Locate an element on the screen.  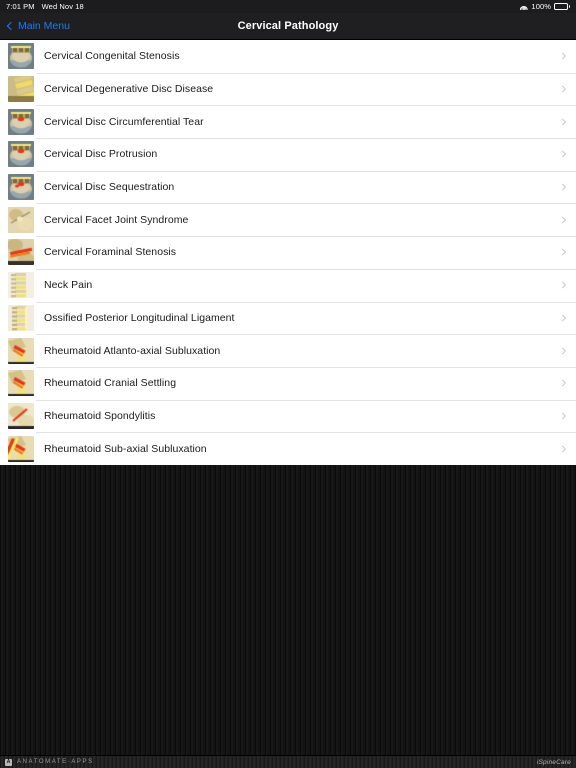
status-bar: 7:01 PM Wed Nov 18 100% is located at coordinates (288, 6).